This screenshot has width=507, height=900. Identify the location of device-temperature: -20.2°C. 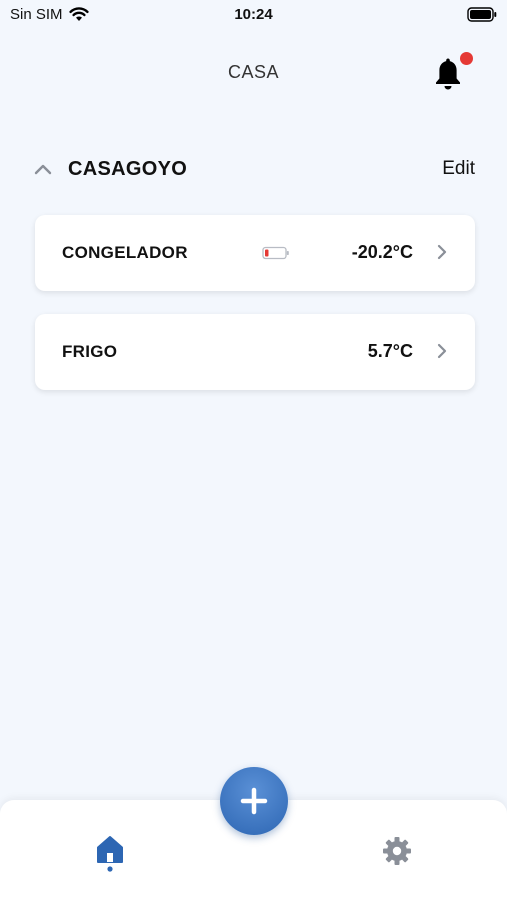
(382, 252).